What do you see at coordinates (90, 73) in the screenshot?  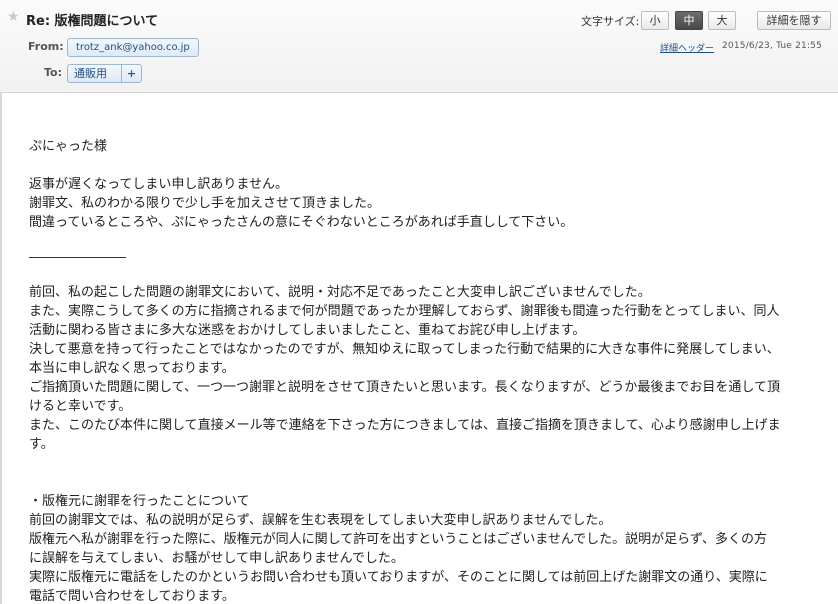 I see `to-recipient-label: 通販用` at bounding box center [90, 73].